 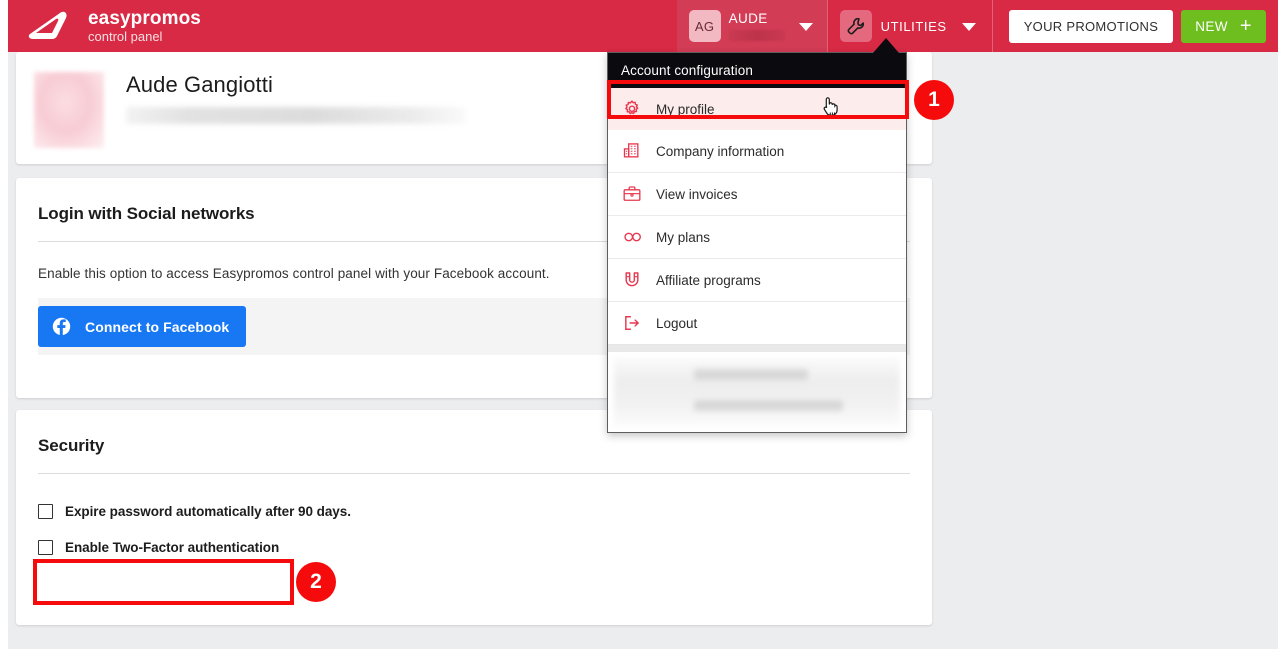 What do you see at coordinates (125, 36) in the screenshot?
I see `brand-subtitle: control panel` at bounding box center [125, 36].